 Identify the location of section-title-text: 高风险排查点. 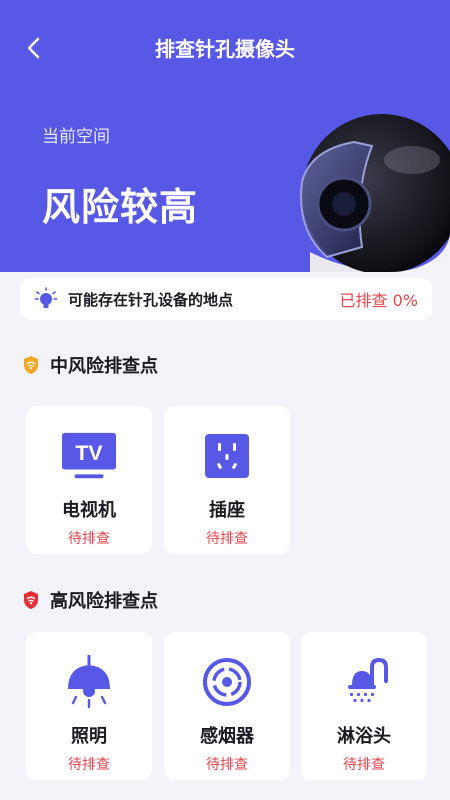
(104, 601).